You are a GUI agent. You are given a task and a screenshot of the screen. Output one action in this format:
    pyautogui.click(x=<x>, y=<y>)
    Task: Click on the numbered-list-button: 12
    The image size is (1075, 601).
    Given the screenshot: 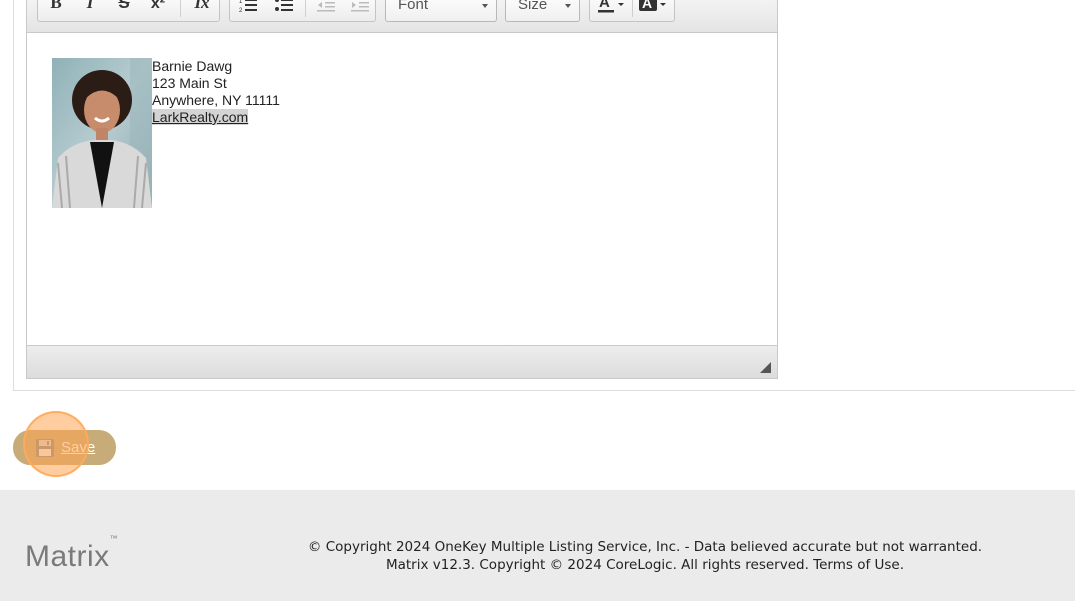 What is the action you would take?
    pyautogui.click(x=248, y=10)
    